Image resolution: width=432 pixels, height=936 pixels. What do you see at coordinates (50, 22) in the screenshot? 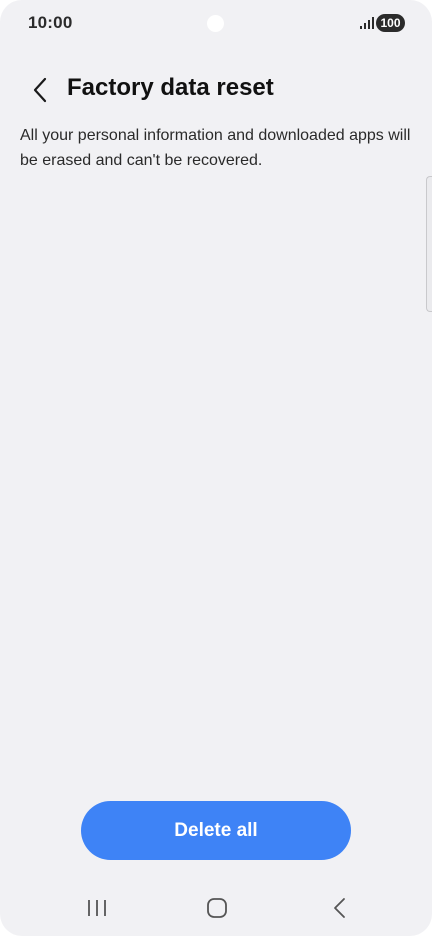
I see `status-time: 10:00` at bounding box center [50, 22].